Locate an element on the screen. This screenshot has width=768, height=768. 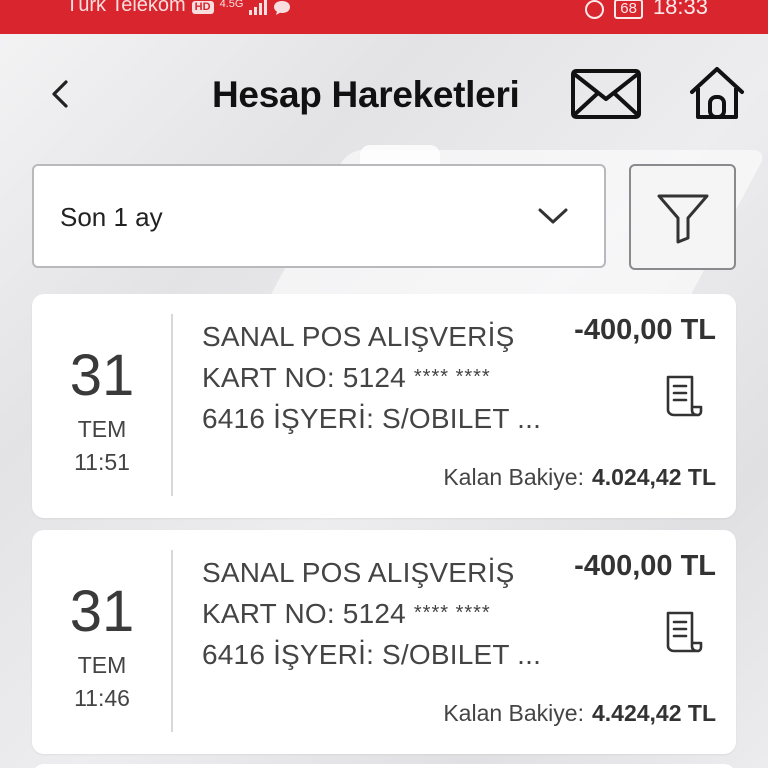
chat-bubble-icon is located at coordinates (282, 7).